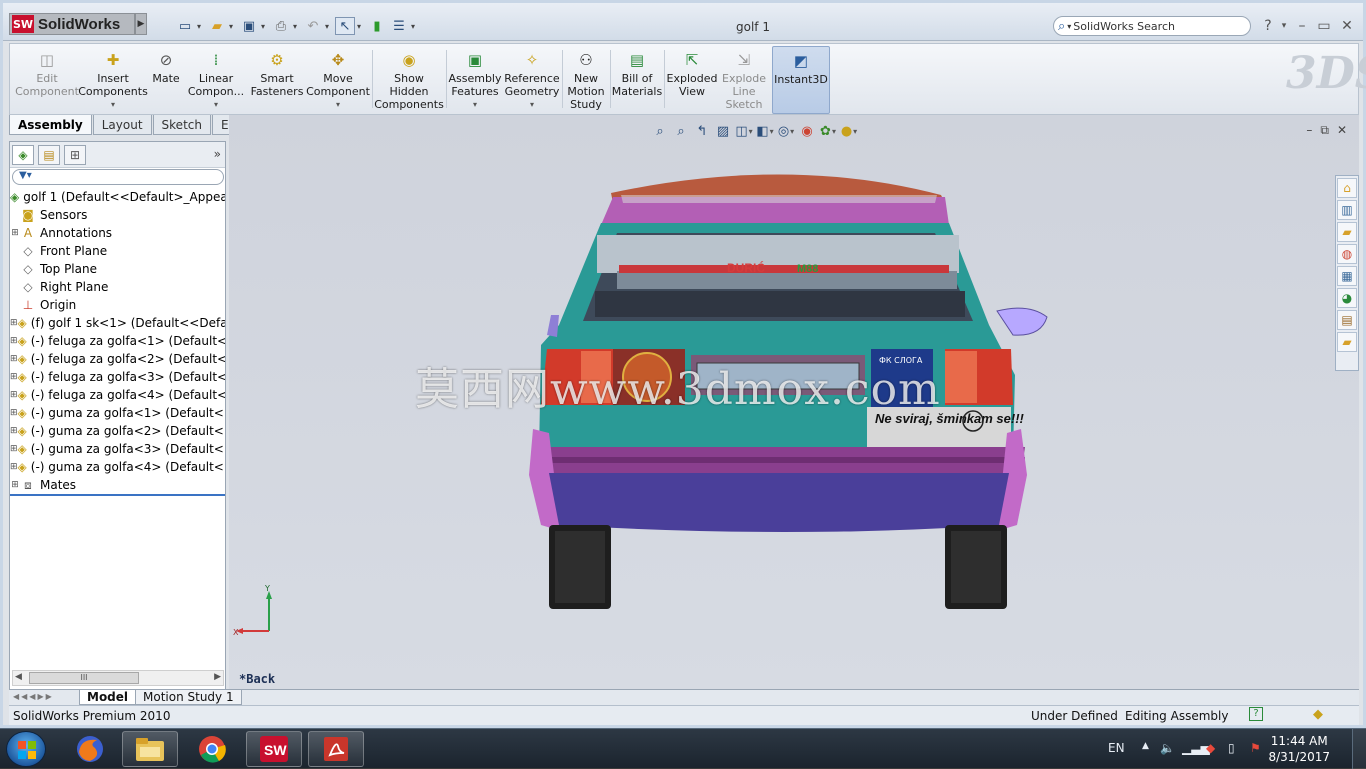 The width and height of the screenshot is (1366, 769). Describe the element at coordinates (1347, 254) in the screenshot. I see `search-tab-icon: ◍` at that location.